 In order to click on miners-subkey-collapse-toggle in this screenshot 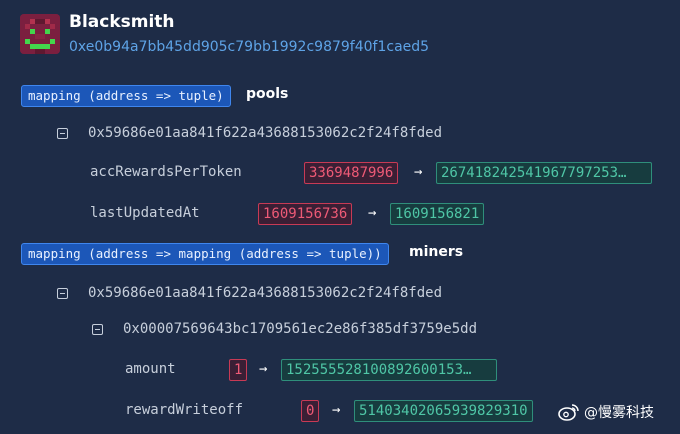, I will do `click(97, 329)`.